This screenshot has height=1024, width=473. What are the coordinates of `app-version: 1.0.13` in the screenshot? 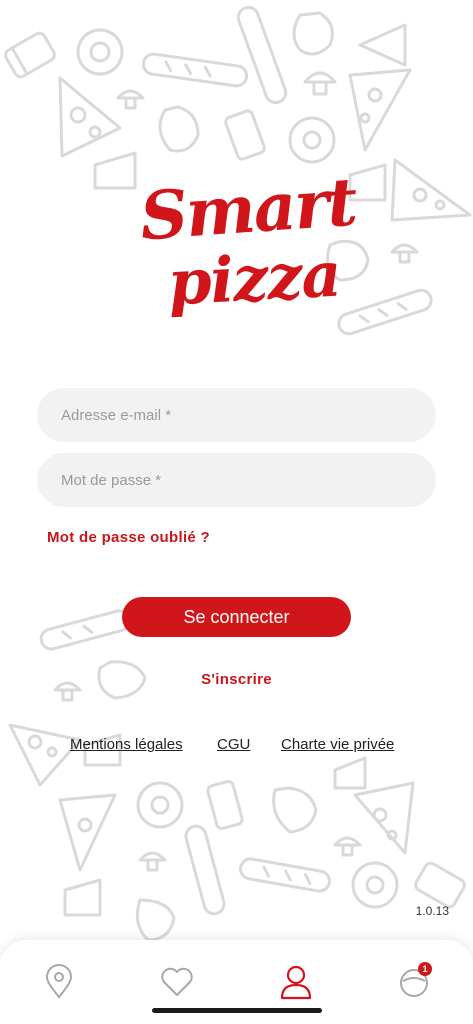 It's located at (432, 911).